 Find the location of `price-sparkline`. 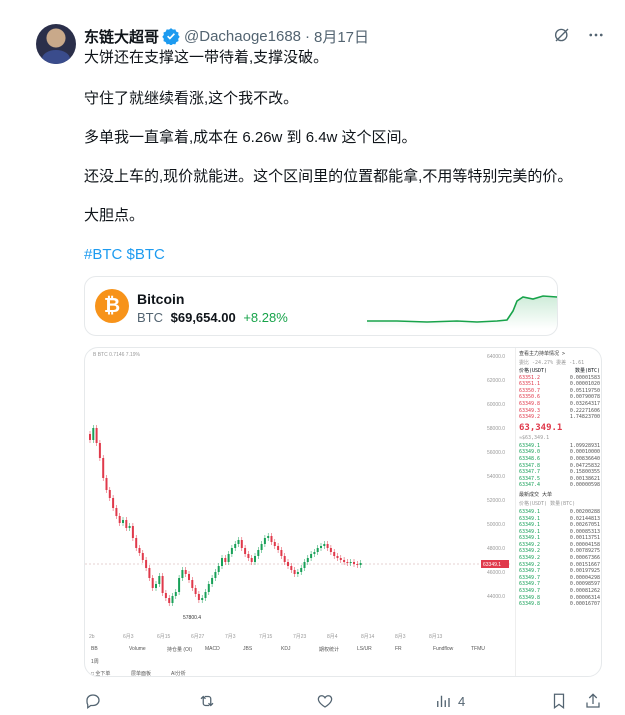

price-sparkline is located at coordinates (462, 312).